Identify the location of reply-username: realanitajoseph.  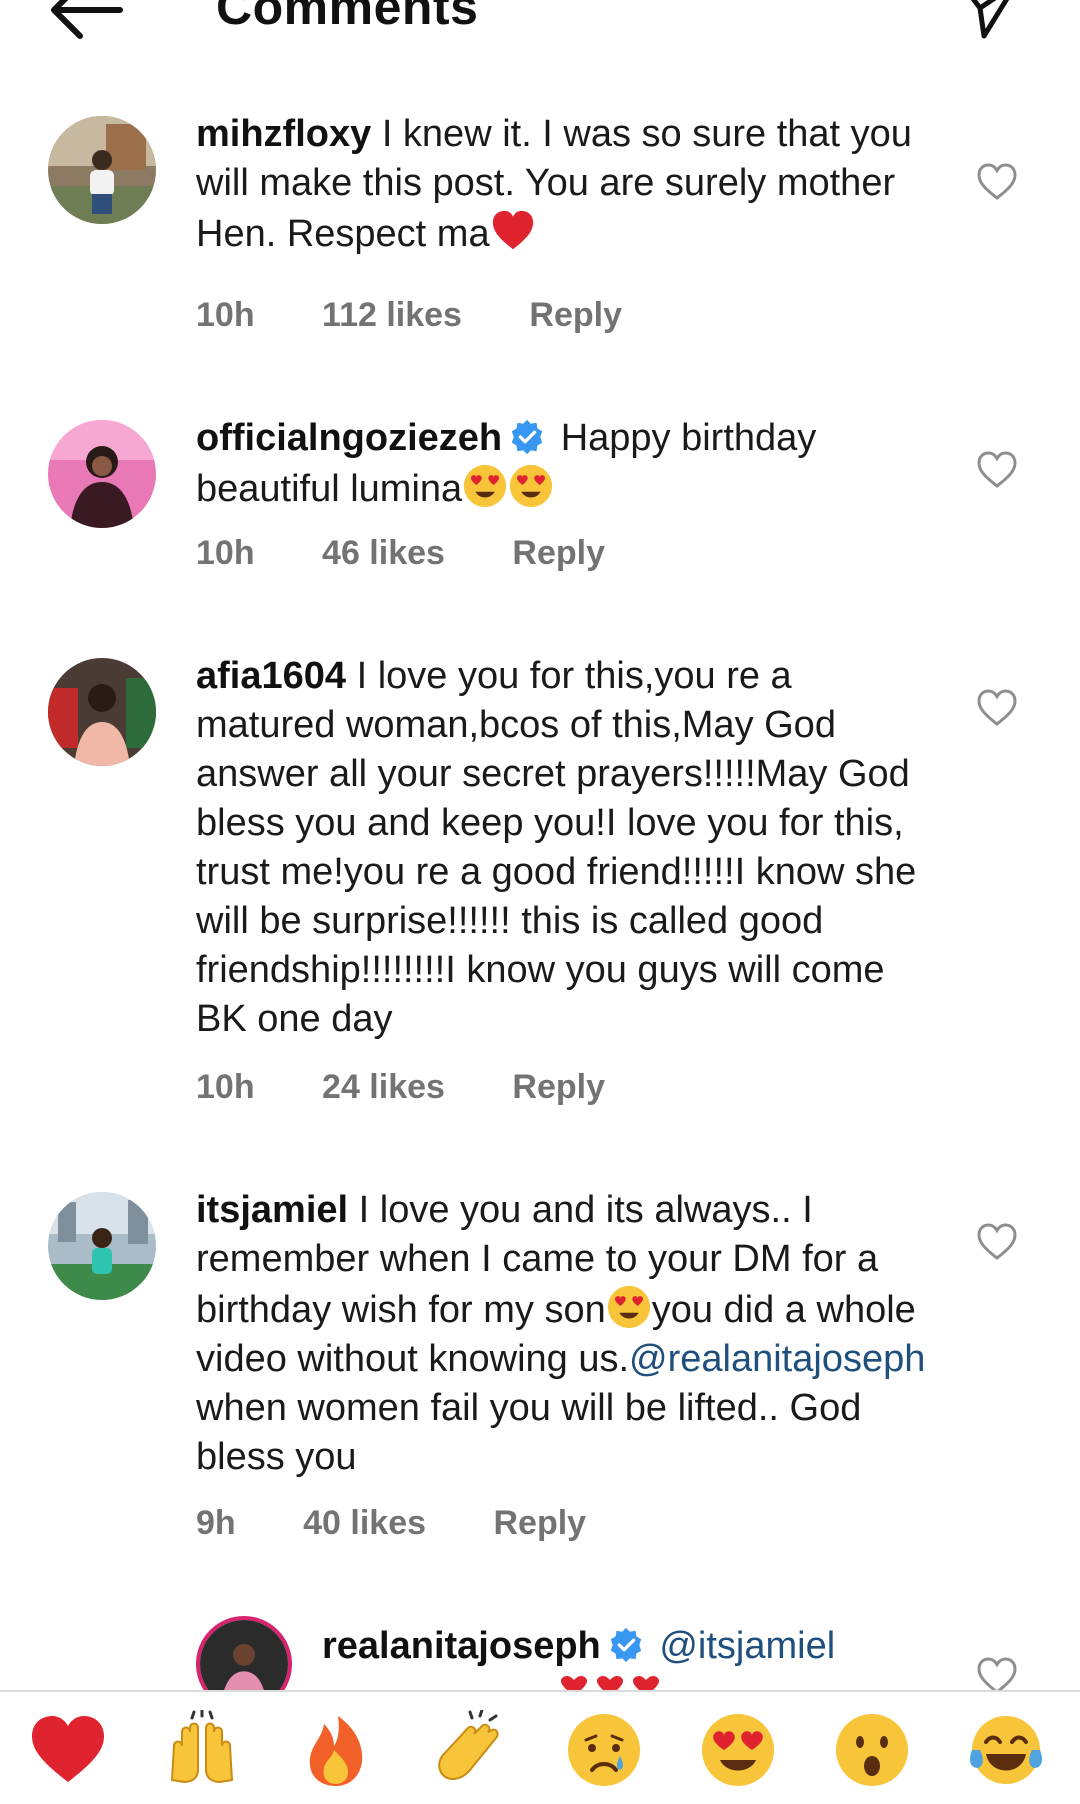
(461, 1646).